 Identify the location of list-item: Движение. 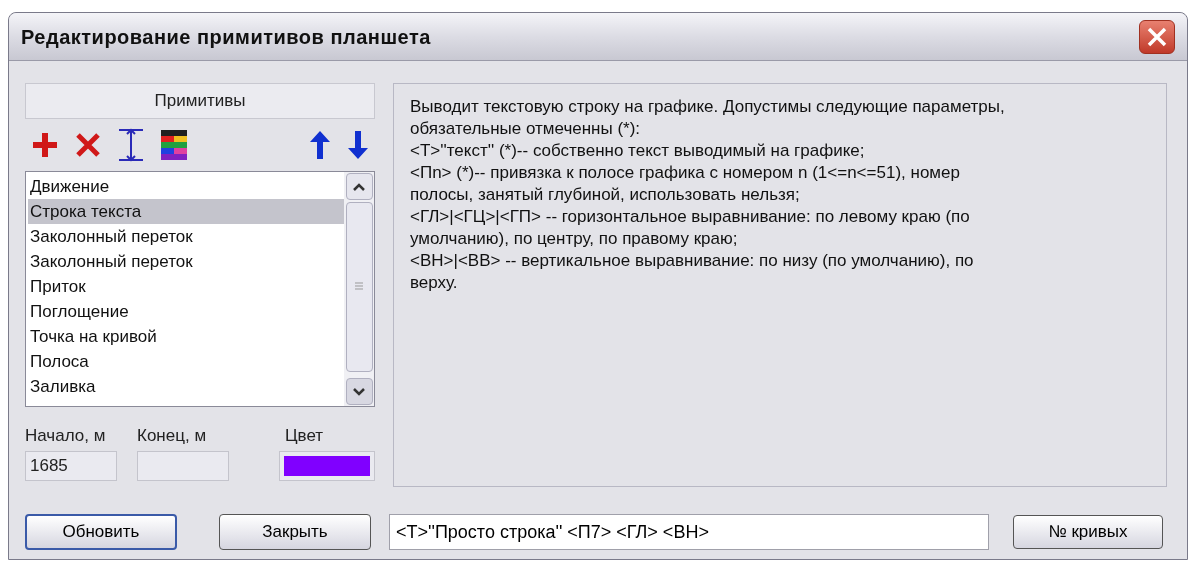
(186, 186).